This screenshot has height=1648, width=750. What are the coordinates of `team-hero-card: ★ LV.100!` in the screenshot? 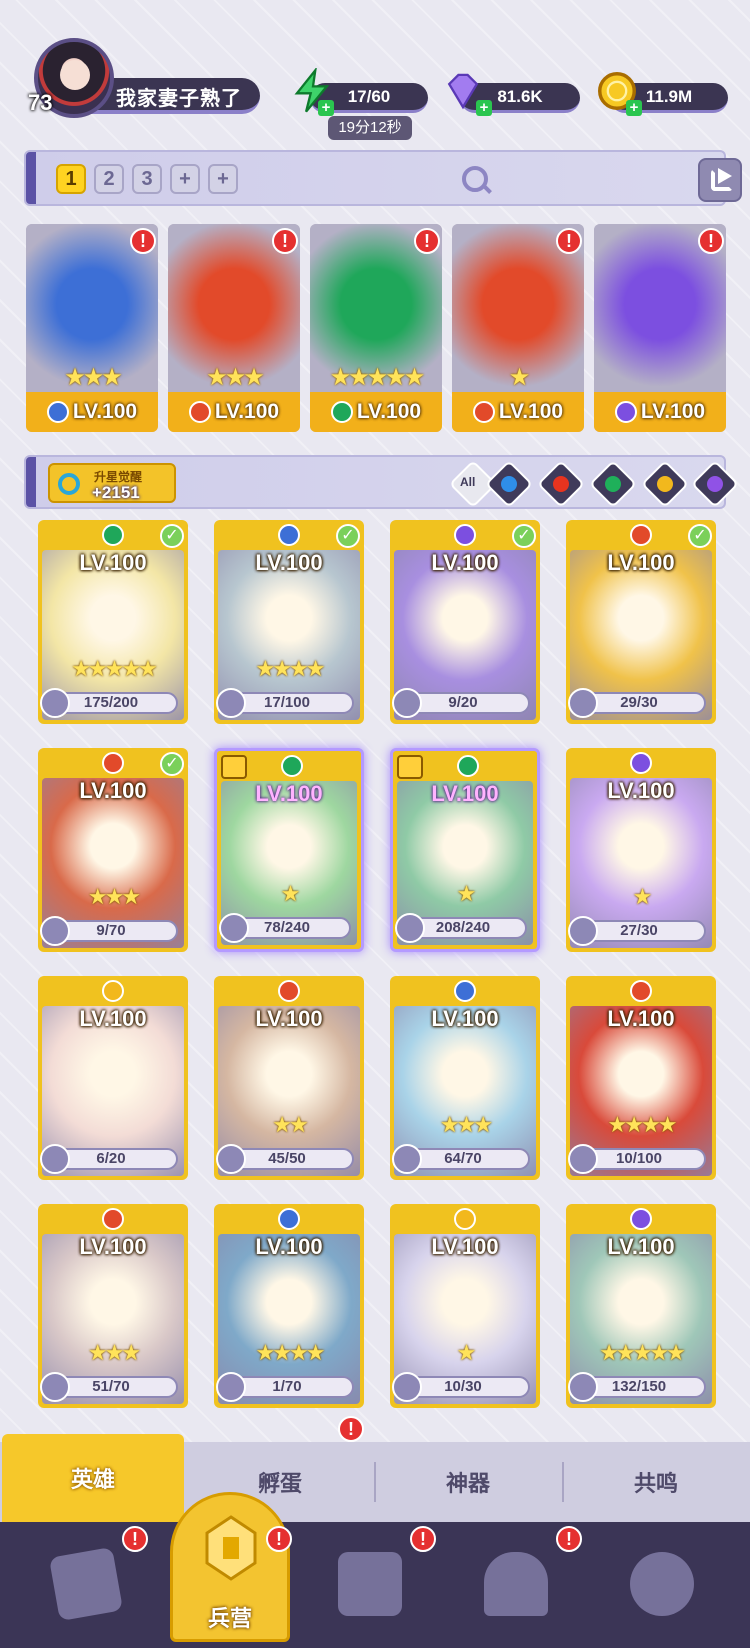 It's located at (518, 328).